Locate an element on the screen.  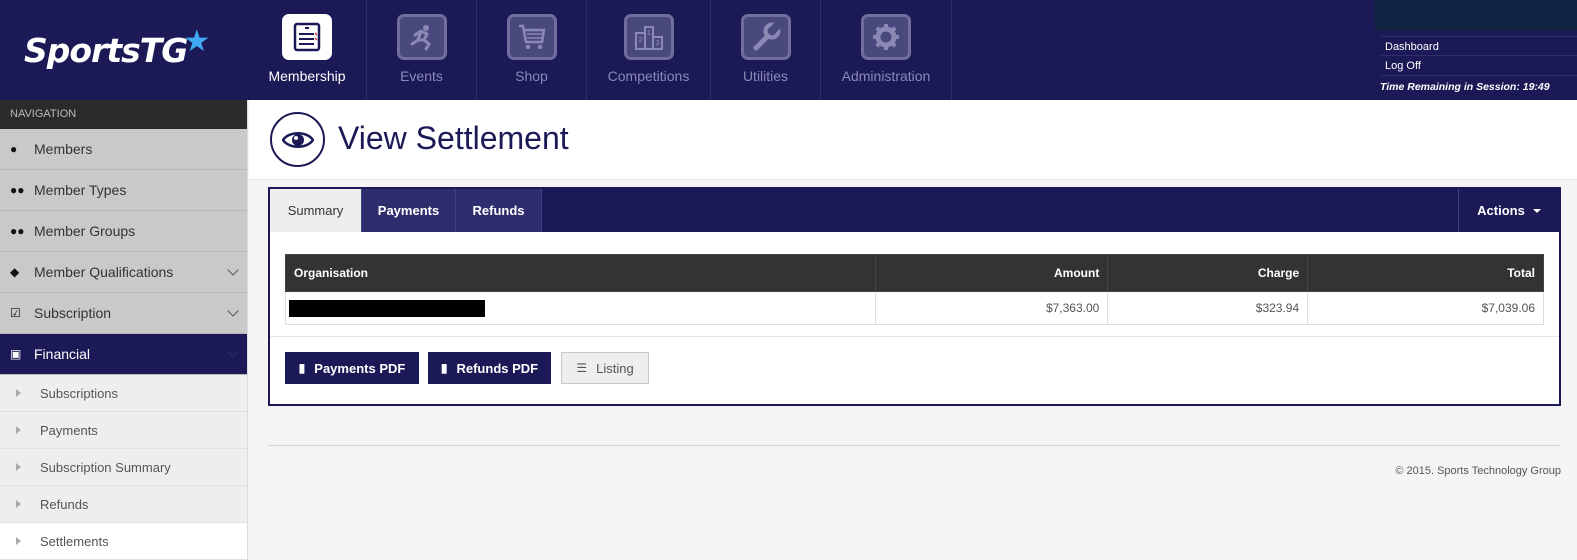
sidebar-item-member-types: ●● Member Types is located at coordinates (123, 190).